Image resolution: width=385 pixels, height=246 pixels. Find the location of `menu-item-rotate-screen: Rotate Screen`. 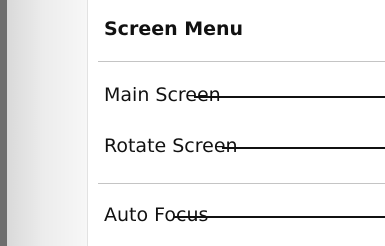

menu-item-rotate-screen: Rotate Screen is located at coordinates (171, 146).